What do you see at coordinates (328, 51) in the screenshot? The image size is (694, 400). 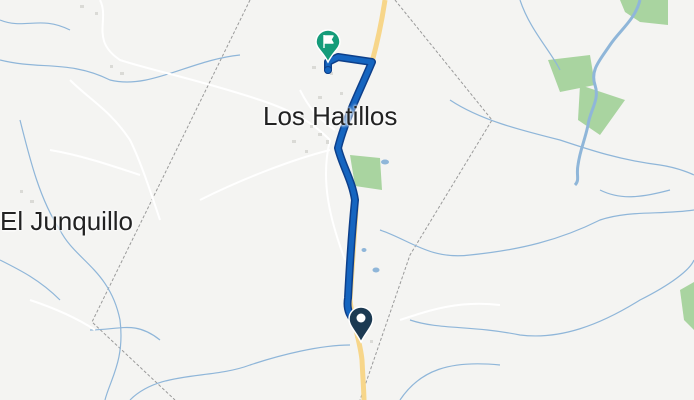 I see `end-marker` at bounding box center [328, 51].